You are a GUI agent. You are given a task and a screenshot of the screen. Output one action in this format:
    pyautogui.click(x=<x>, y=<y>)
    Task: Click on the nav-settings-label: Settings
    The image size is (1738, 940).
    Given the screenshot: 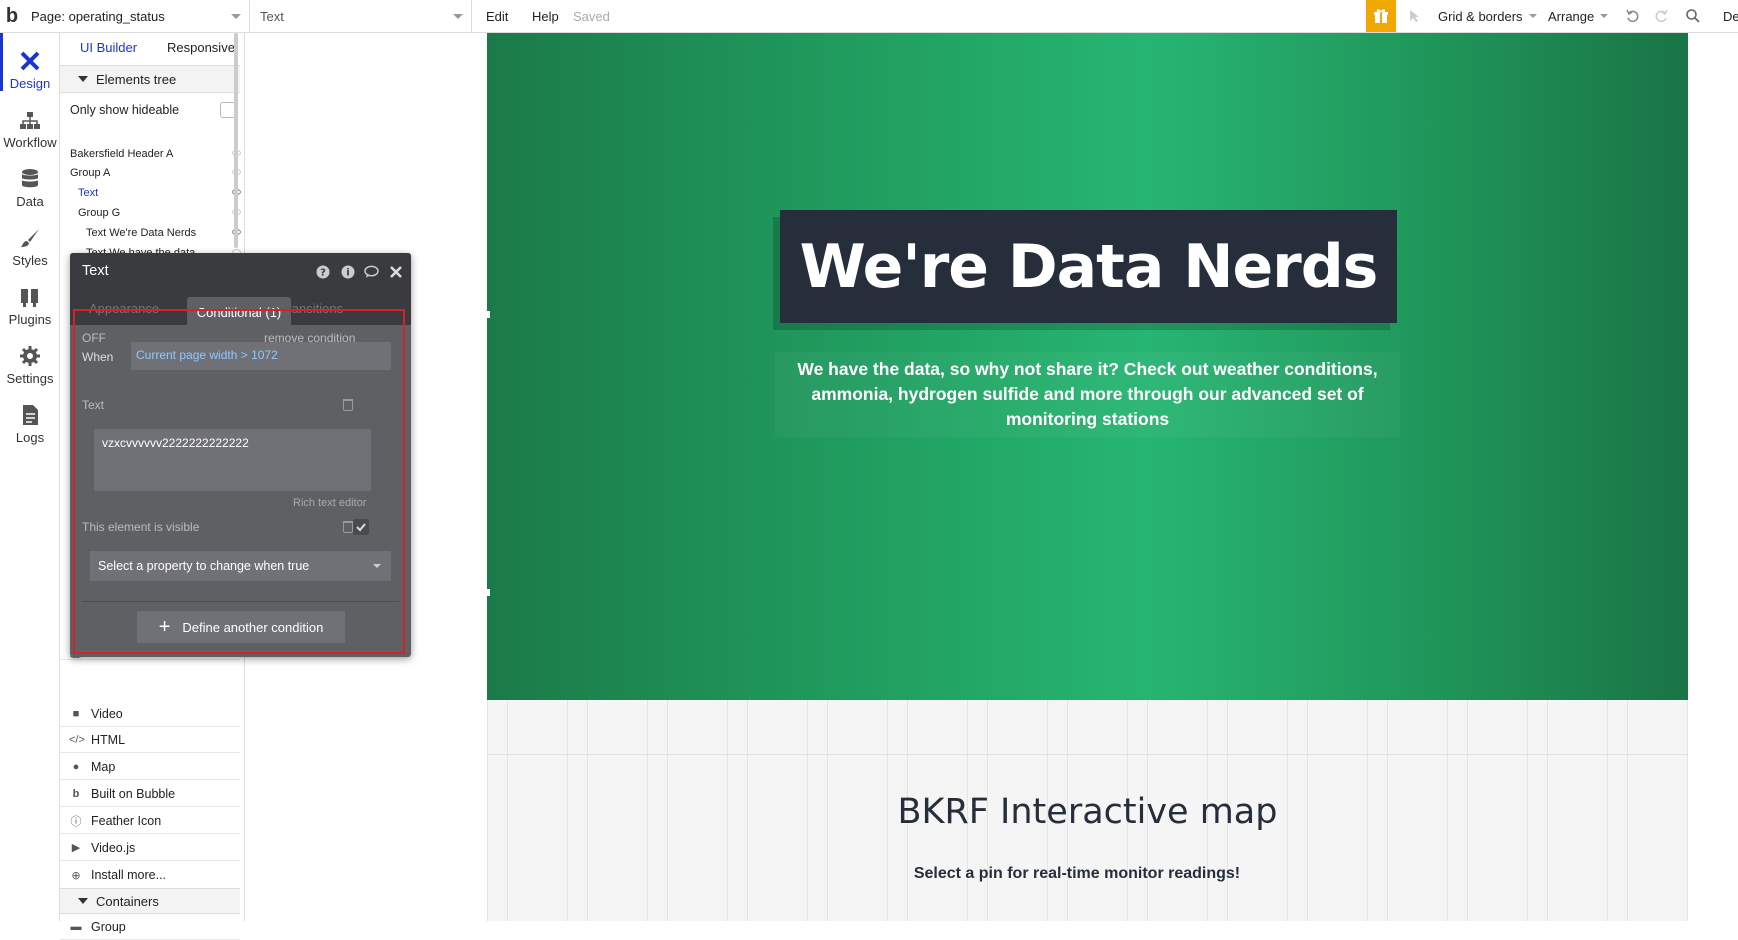 What is the action you would take?
    pyautogui.click(x=30, y=378)
    